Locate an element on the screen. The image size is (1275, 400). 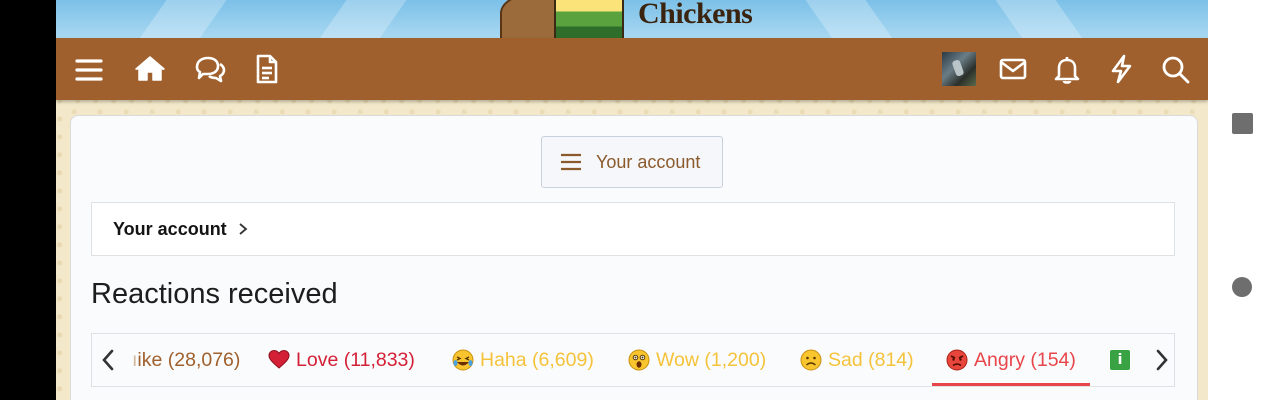
recent-apps-square-icon is located at coordinates (1242, 123).